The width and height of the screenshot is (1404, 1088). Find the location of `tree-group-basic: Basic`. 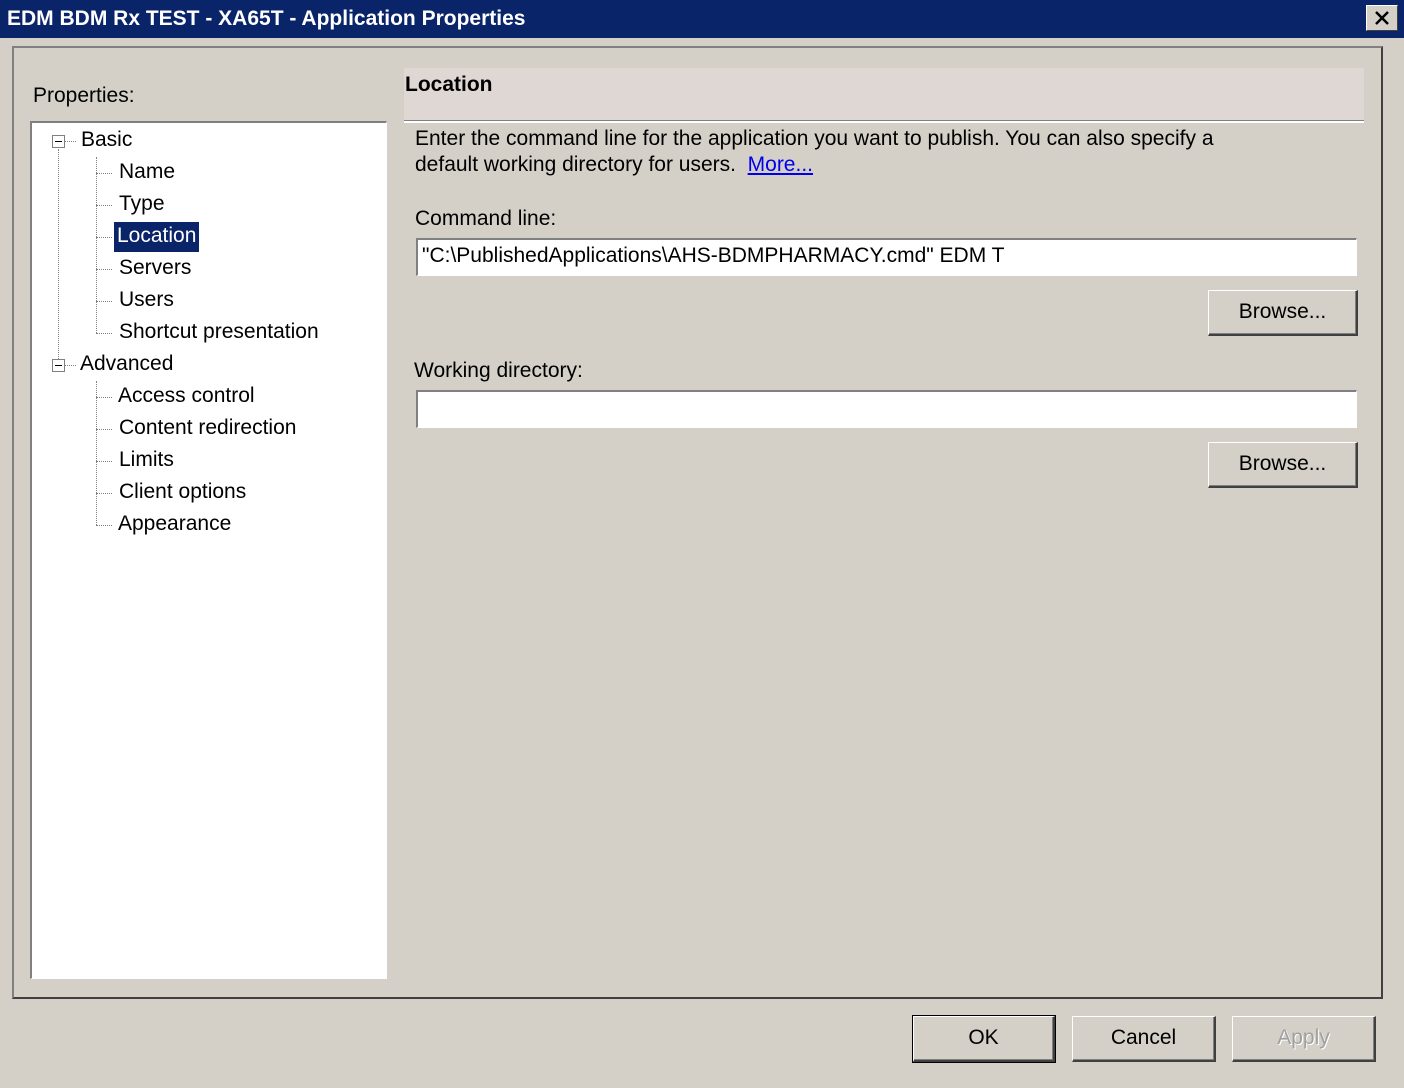

tree-group-basic: Basic is located at coordinates (106, 141).